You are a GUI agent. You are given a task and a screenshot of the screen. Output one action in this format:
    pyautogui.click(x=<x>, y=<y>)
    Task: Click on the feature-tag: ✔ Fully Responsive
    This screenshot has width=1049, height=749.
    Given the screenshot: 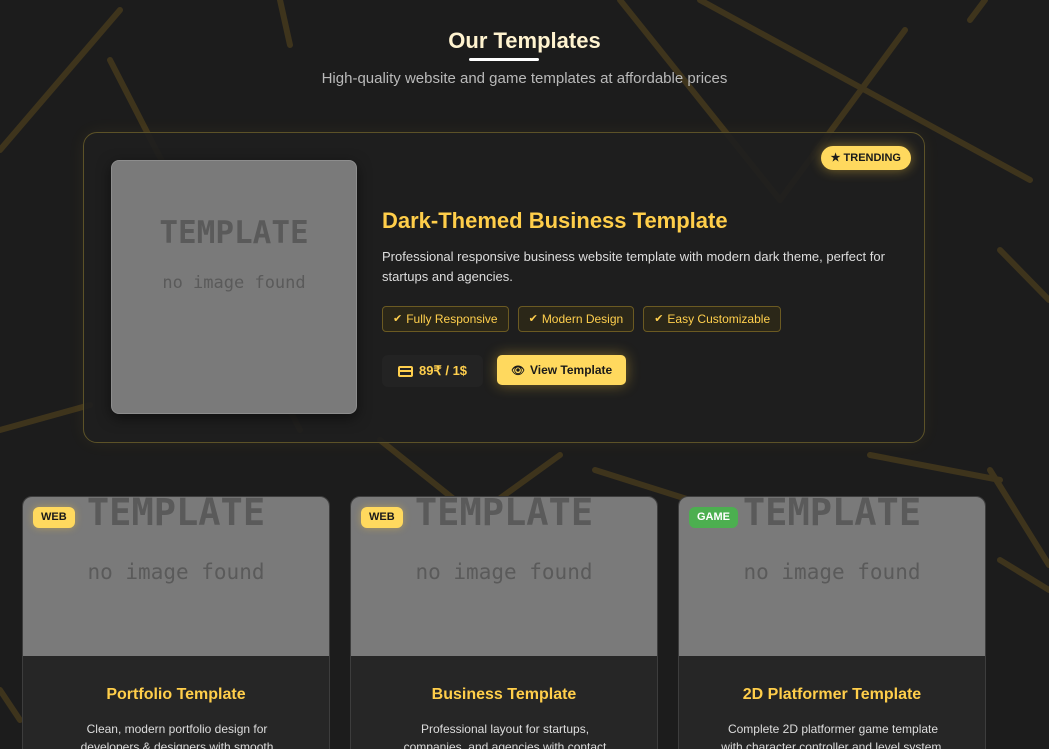 What is the action you would take?
    pyautogui.click(x=445, y=319)
    